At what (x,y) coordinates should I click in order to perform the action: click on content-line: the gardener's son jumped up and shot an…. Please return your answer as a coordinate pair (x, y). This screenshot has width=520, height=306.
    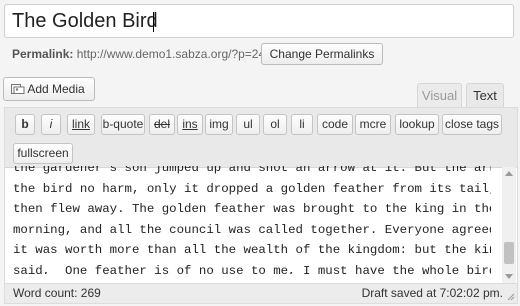
    Looking at the image, I should click on (252, 170).